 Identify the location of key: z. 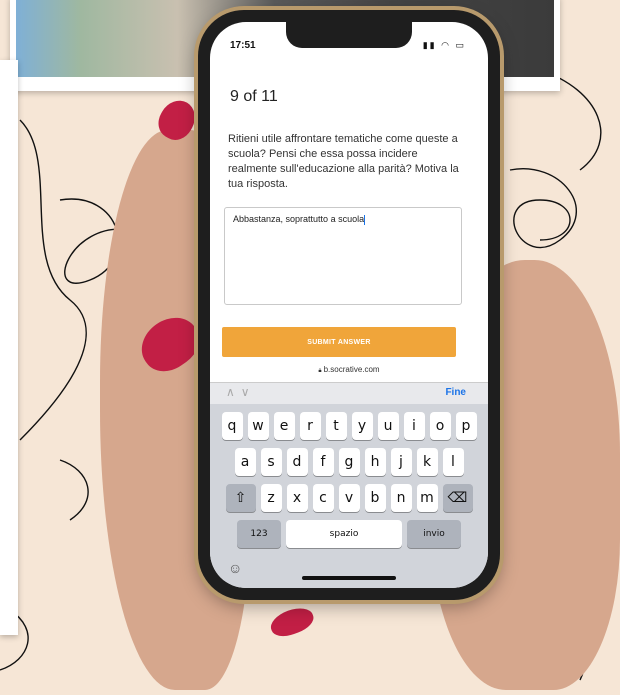
(271, 498).